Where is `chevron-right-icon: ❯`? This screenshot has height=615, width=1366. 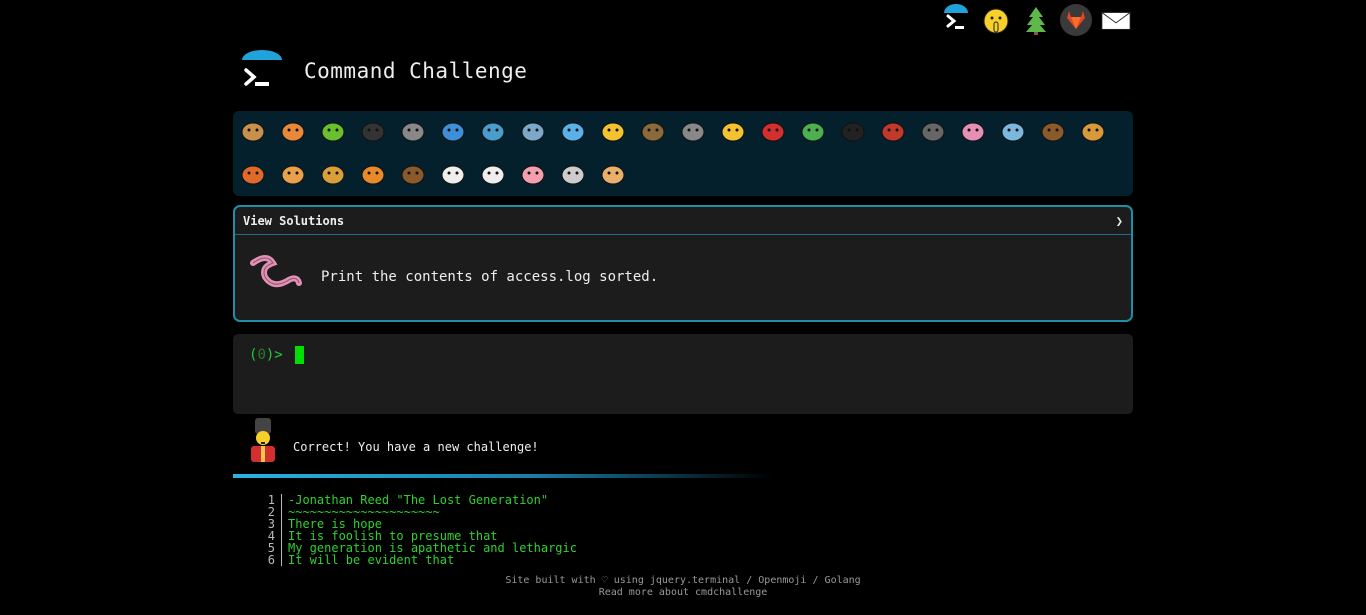 chevron-right-icon: ❯ is located at coordinates (1119, 220).